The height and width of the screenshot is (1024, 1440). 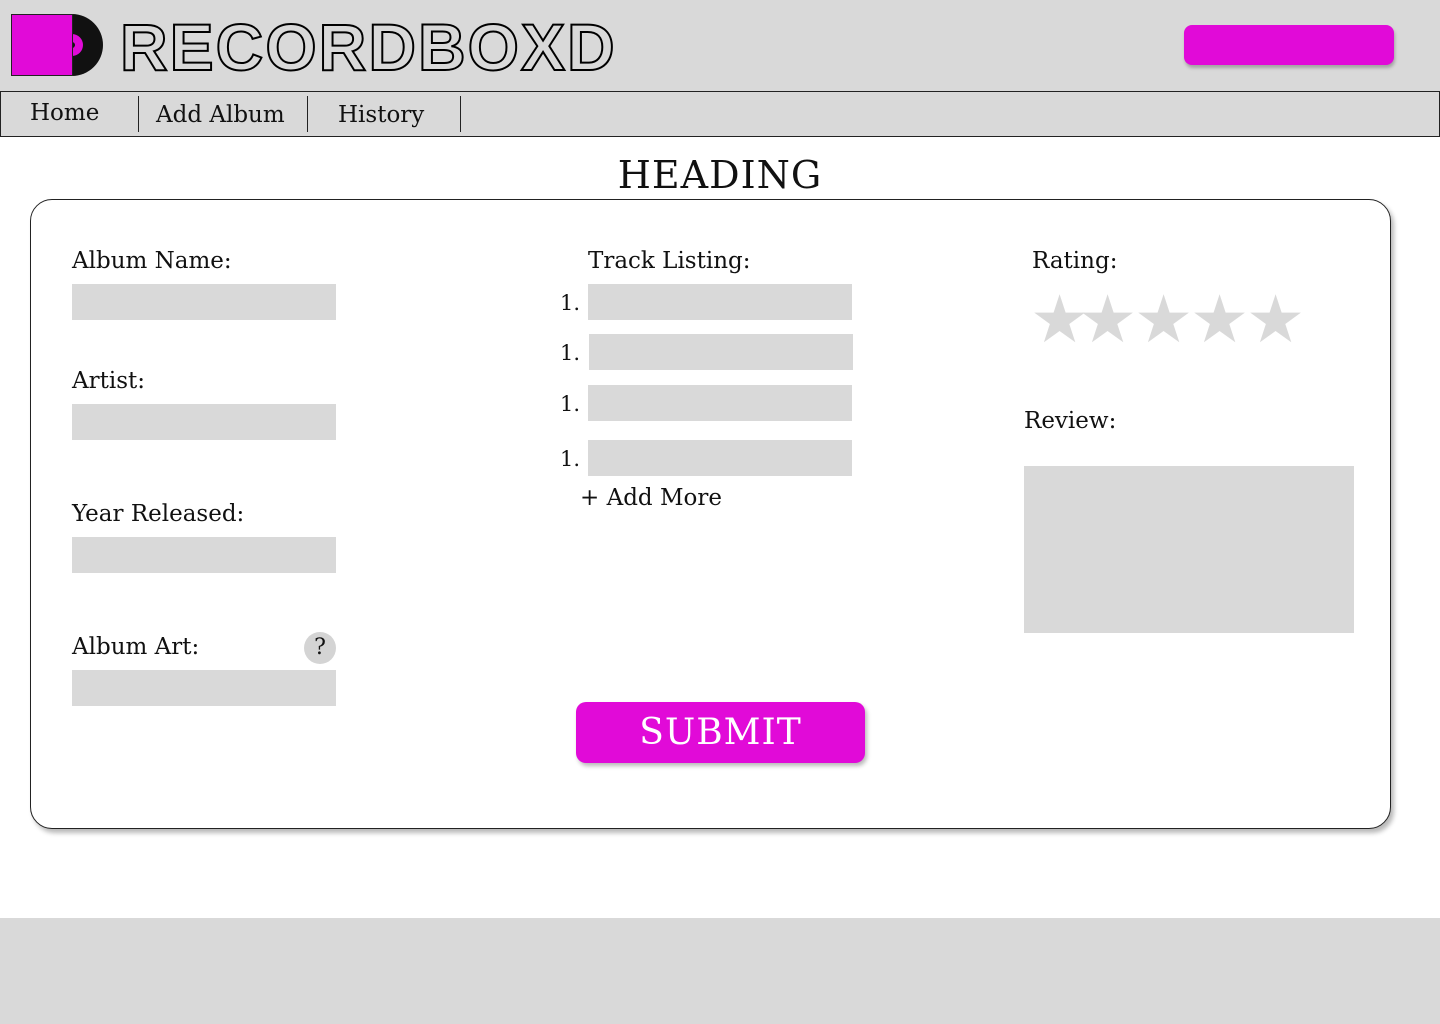 I want to click on header-bar: RECORDBOXD, so click(x=720, y=45).